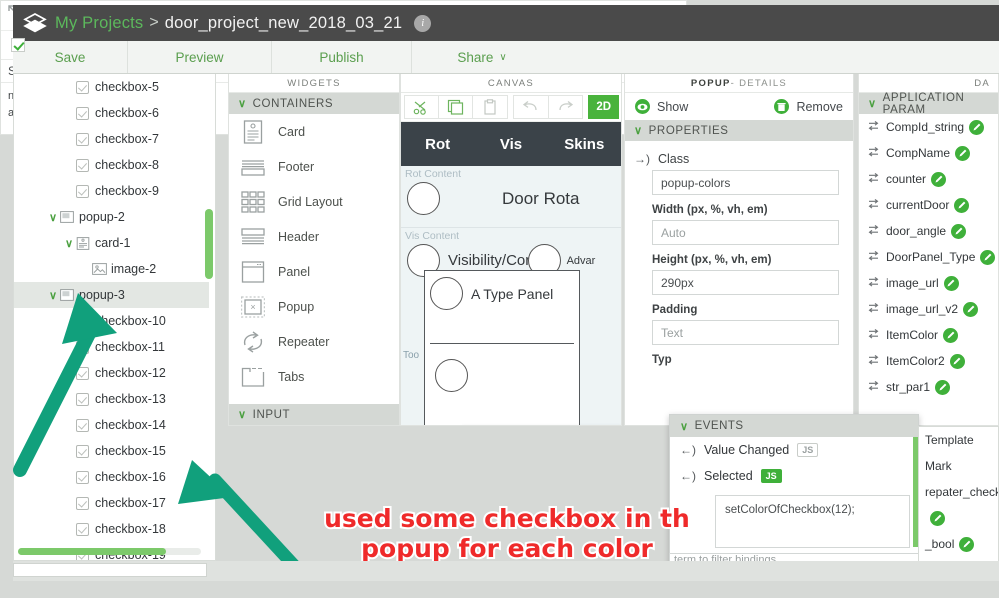 The image size is (999, 598). What do you see at coordinates (423, 23) in the screenshot?
I see `info-icon: i` at bounding box center [423, 23].